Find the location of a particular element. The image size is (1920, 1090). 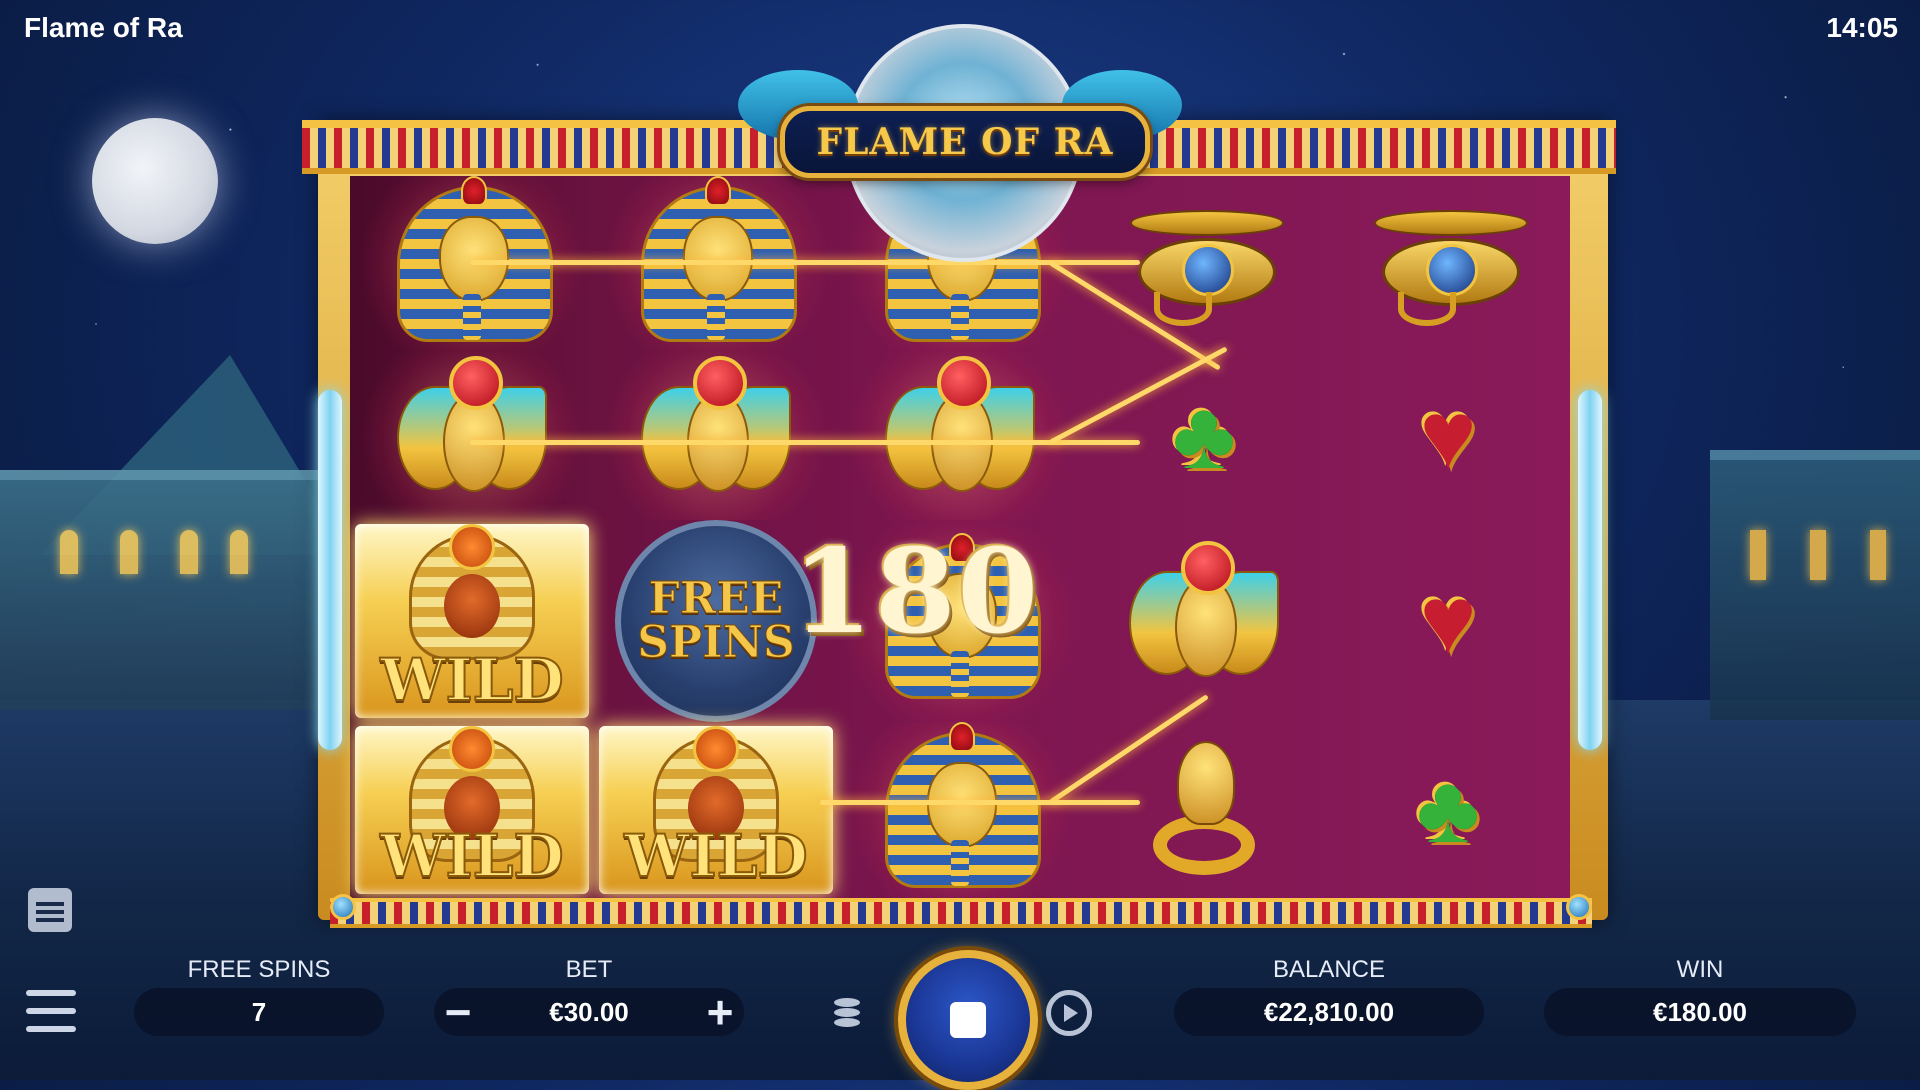

cobra-symbol is located at coordinates (1204, 810).